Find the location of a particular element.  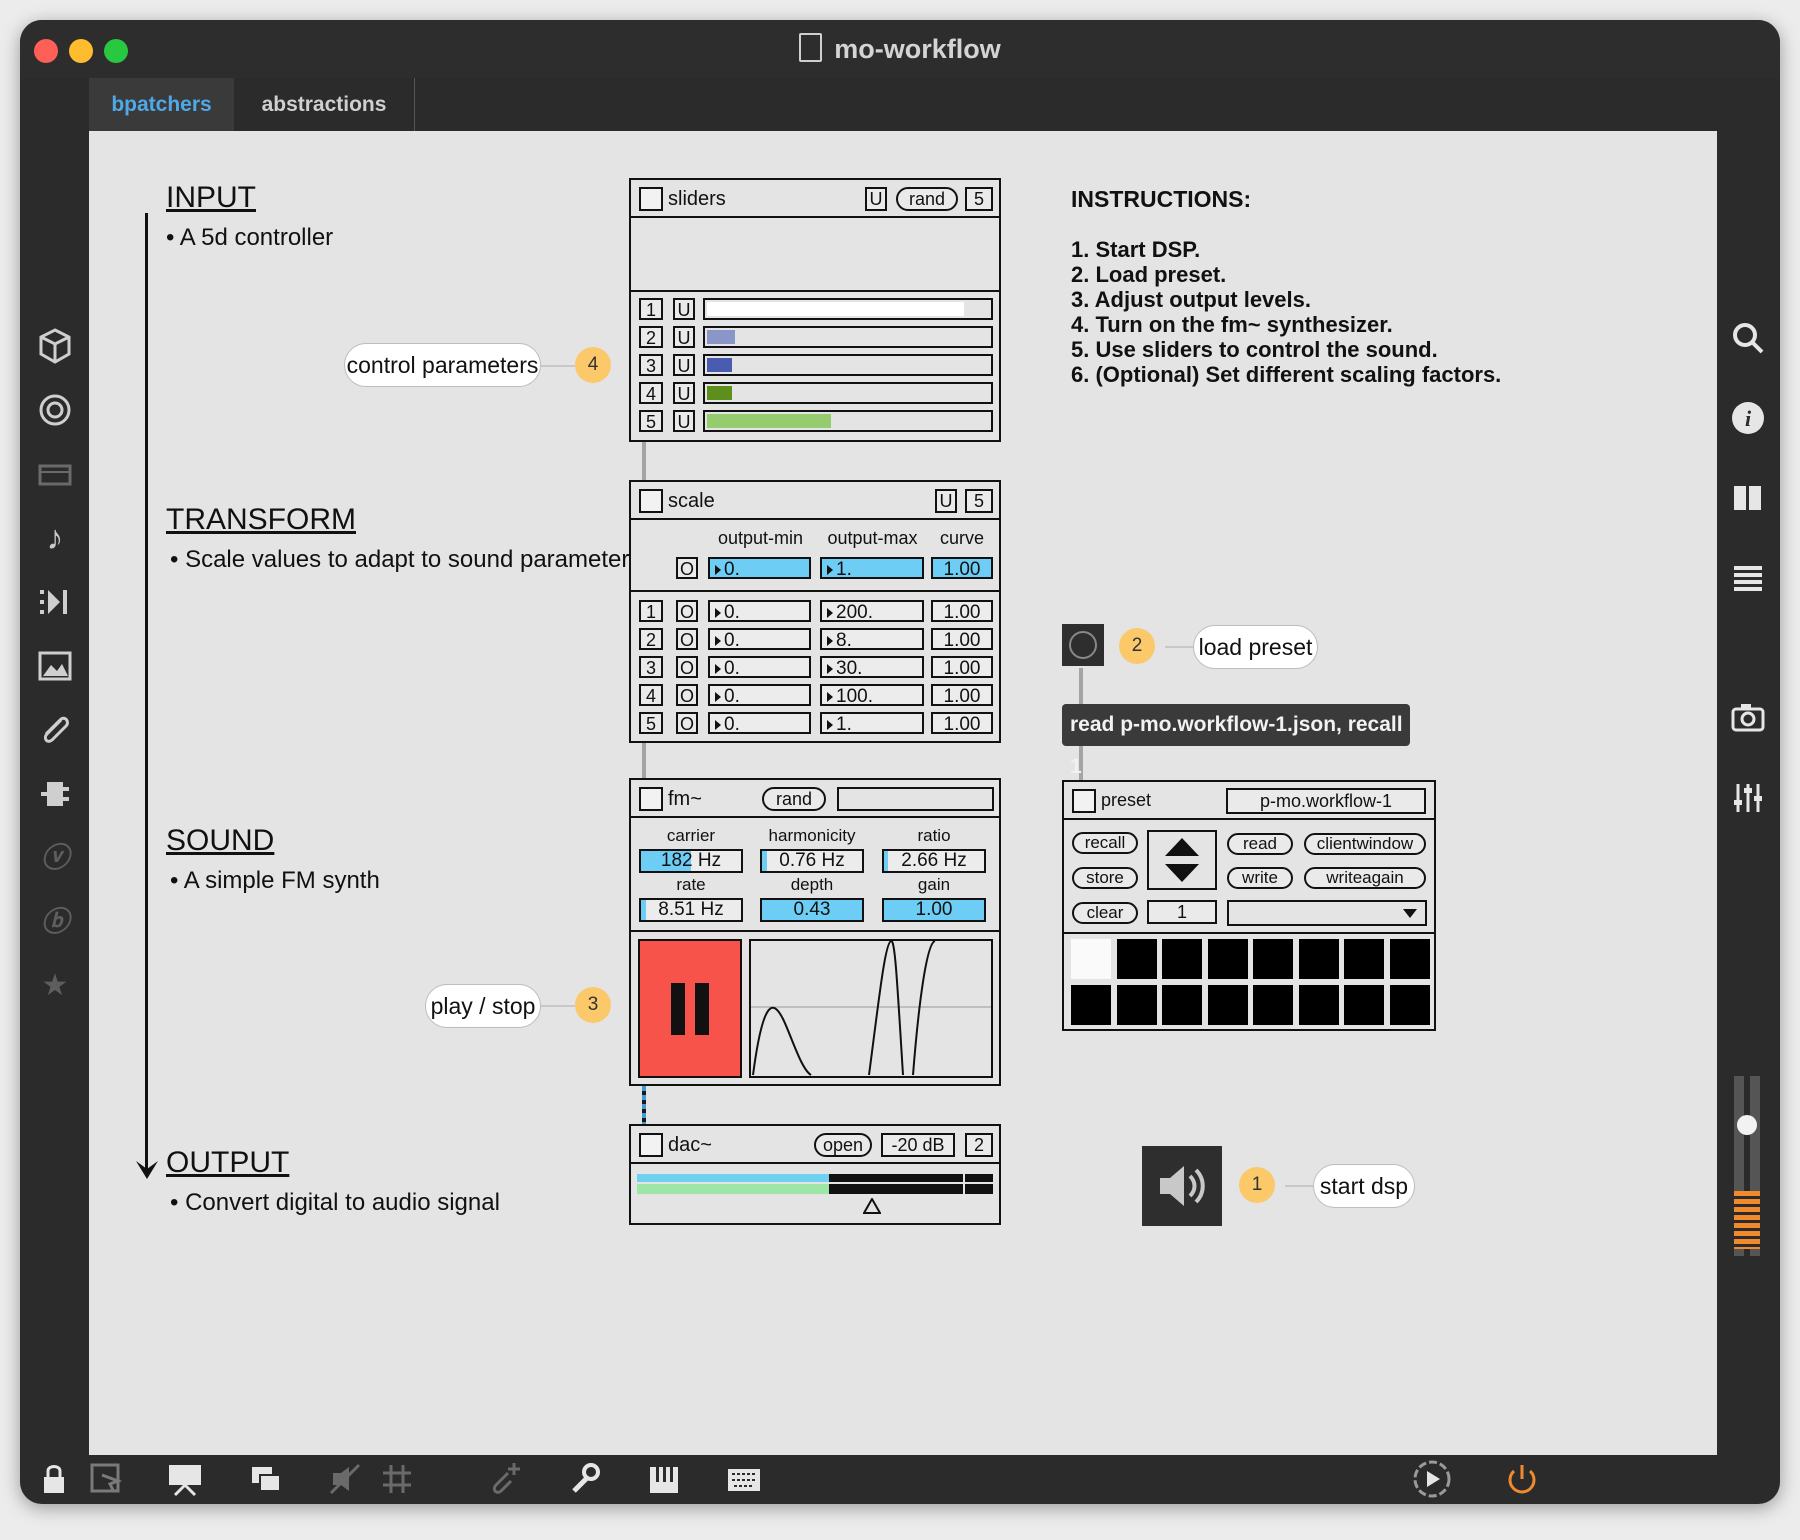

fm-rand-button: rand is located at coordinates (794, 799).